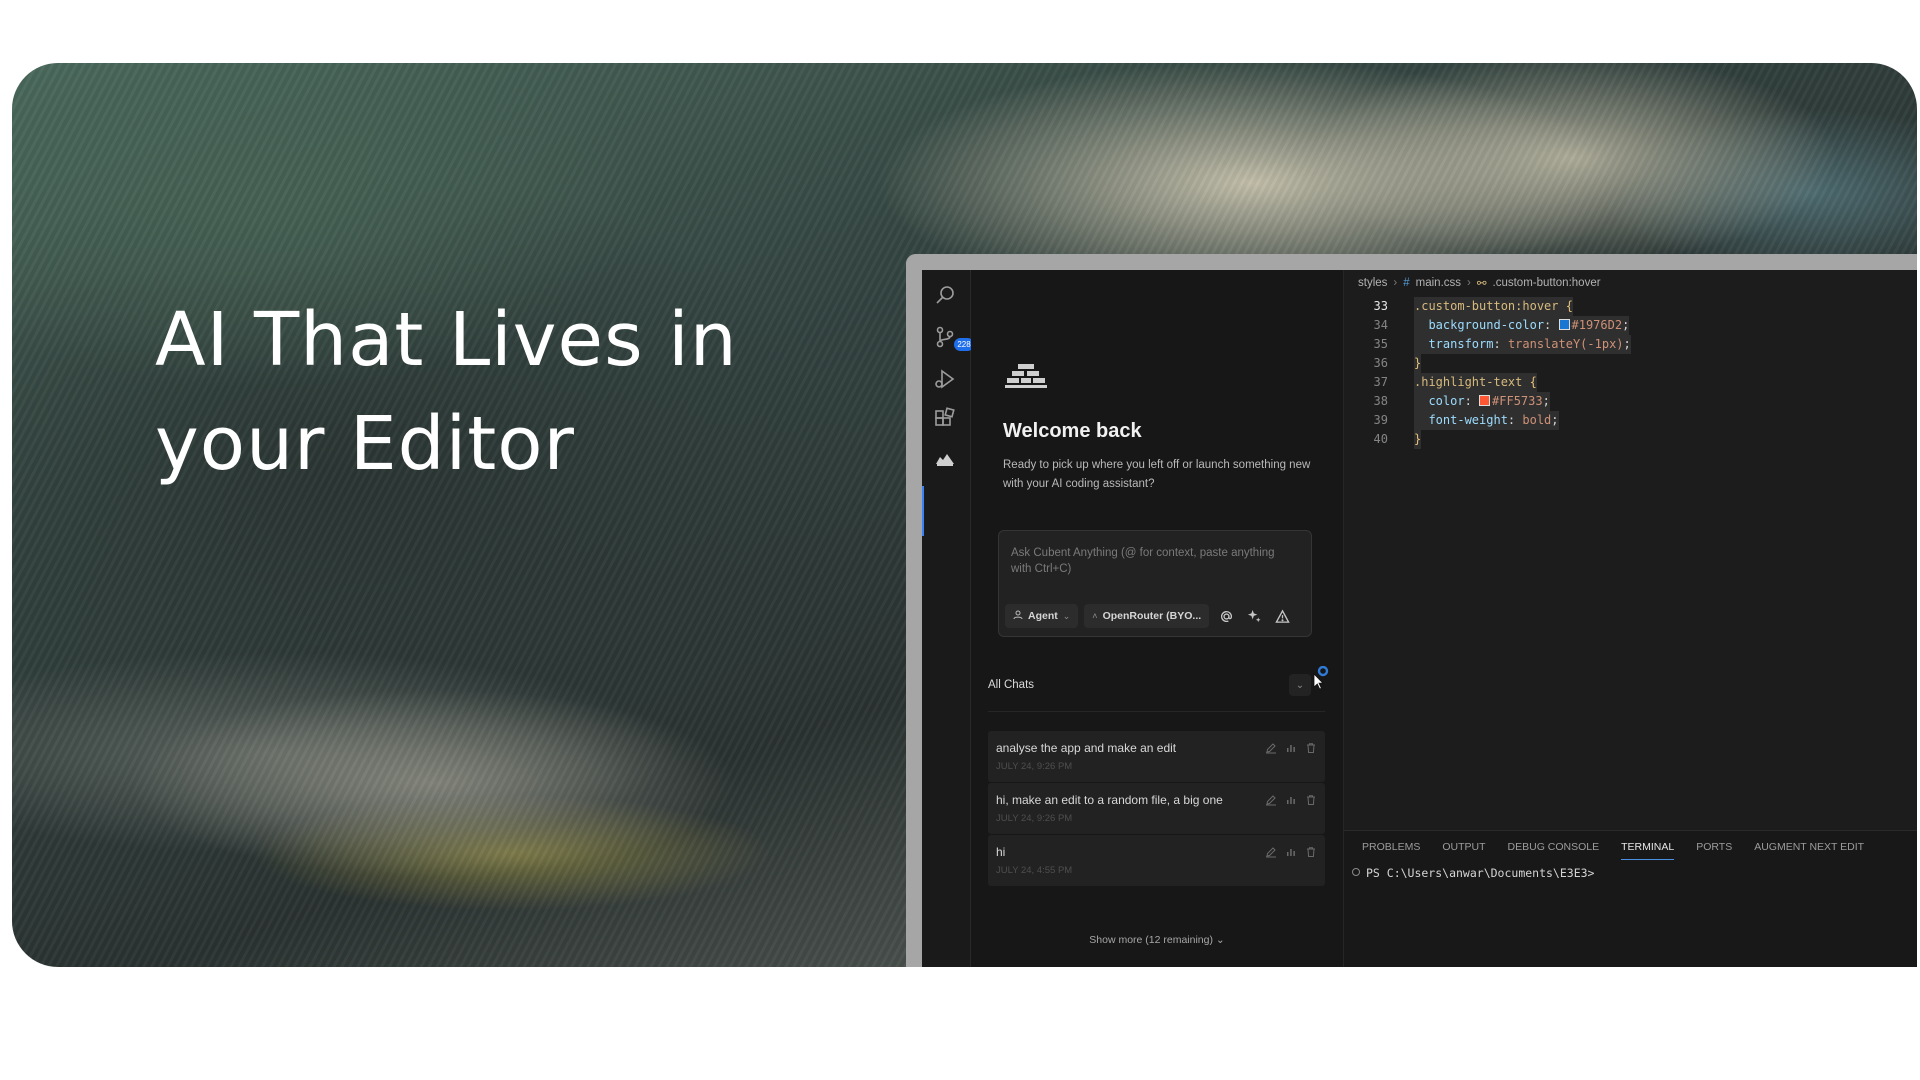 The width and height of the screenshot is (1920, 1080). What do you see at coordinates (1380, 420) in the screenshot?
I see `line-number: 39` at bounding box center [1380, 420].